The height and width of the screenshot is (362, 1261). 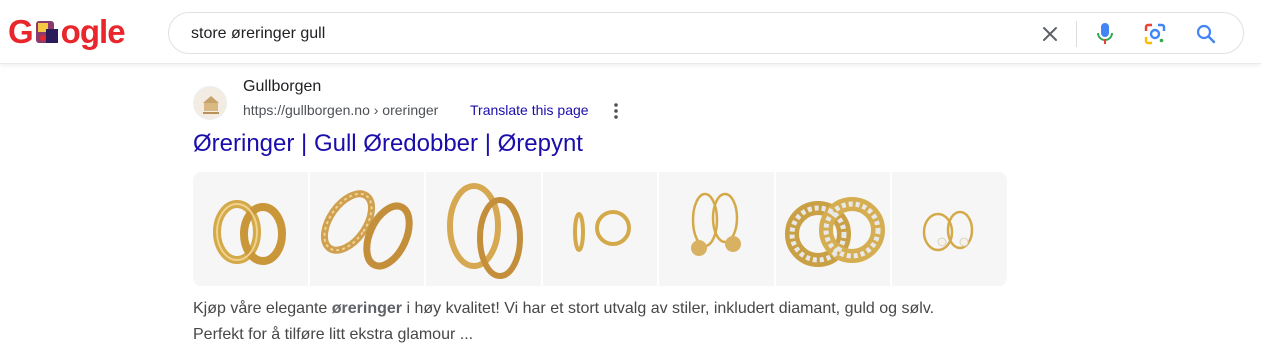 I want to click on translate-link: Translate this page, so click(x=529, y=110).